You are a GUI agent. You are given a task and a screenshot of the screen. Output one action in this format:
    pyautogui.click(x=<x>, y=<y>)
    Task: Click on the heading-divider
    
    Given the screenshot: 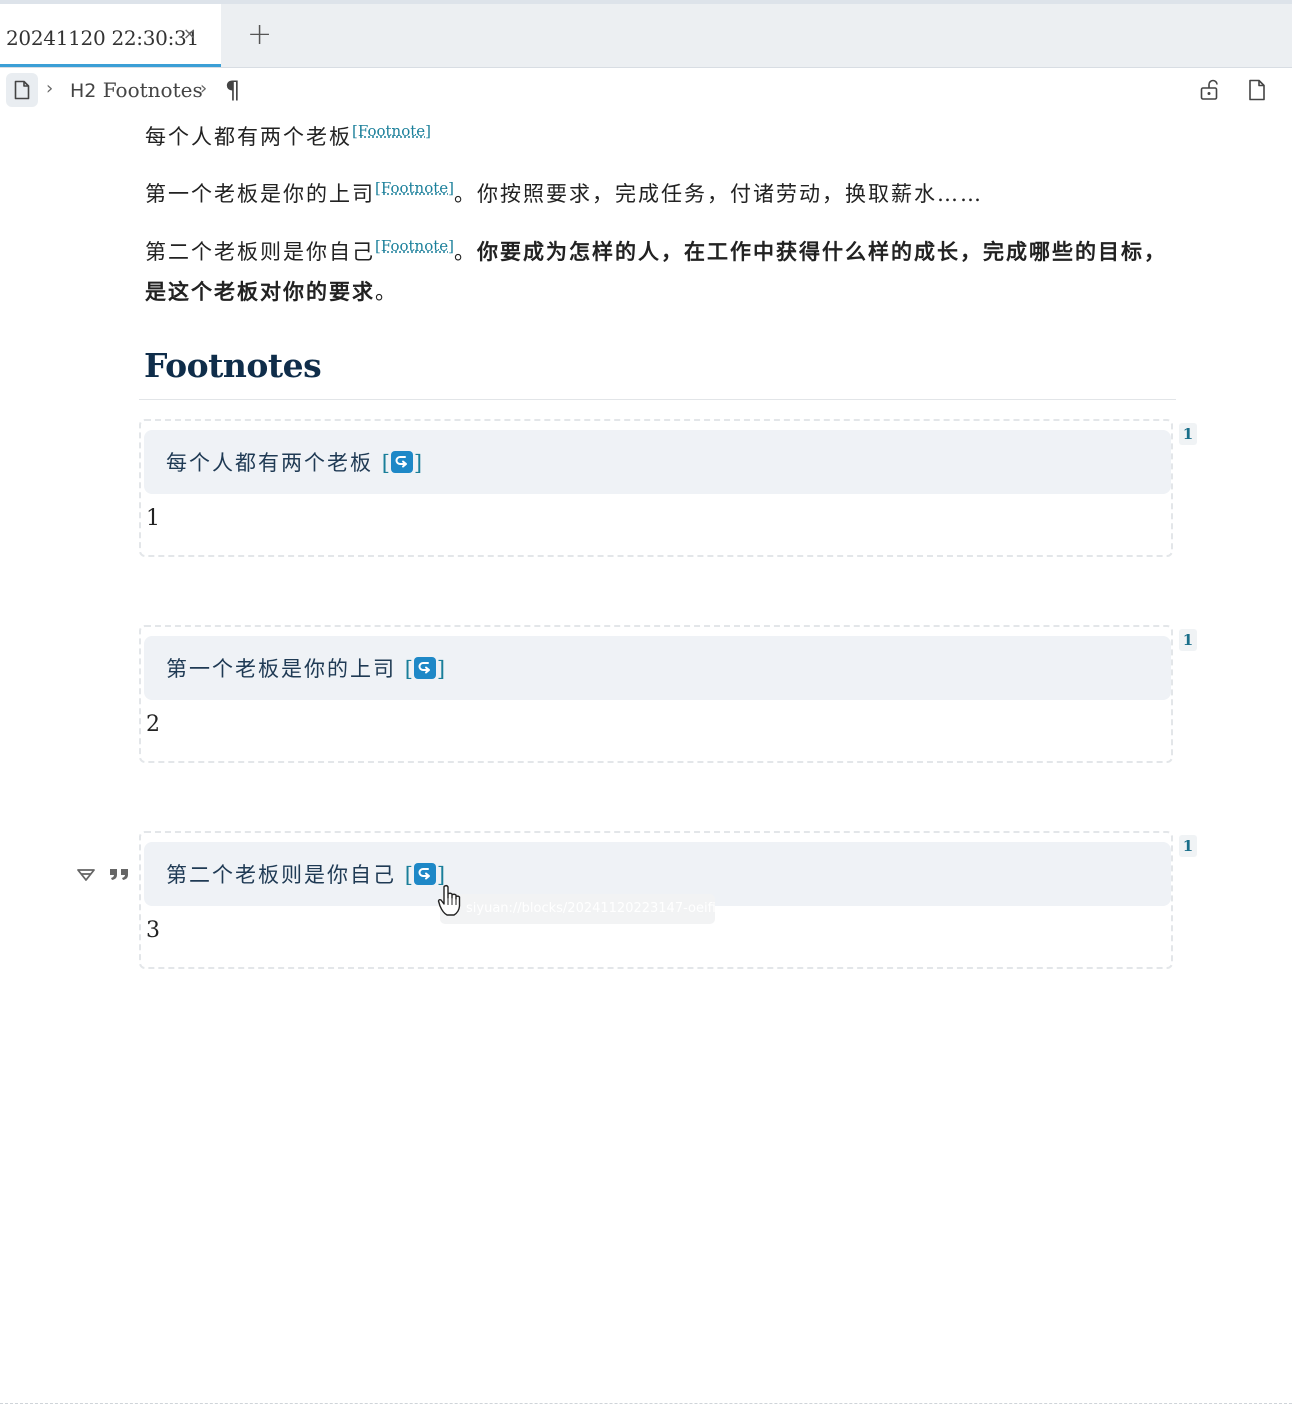 What is the action you would take?
    pyautogui.click(x=657, y=399)
    